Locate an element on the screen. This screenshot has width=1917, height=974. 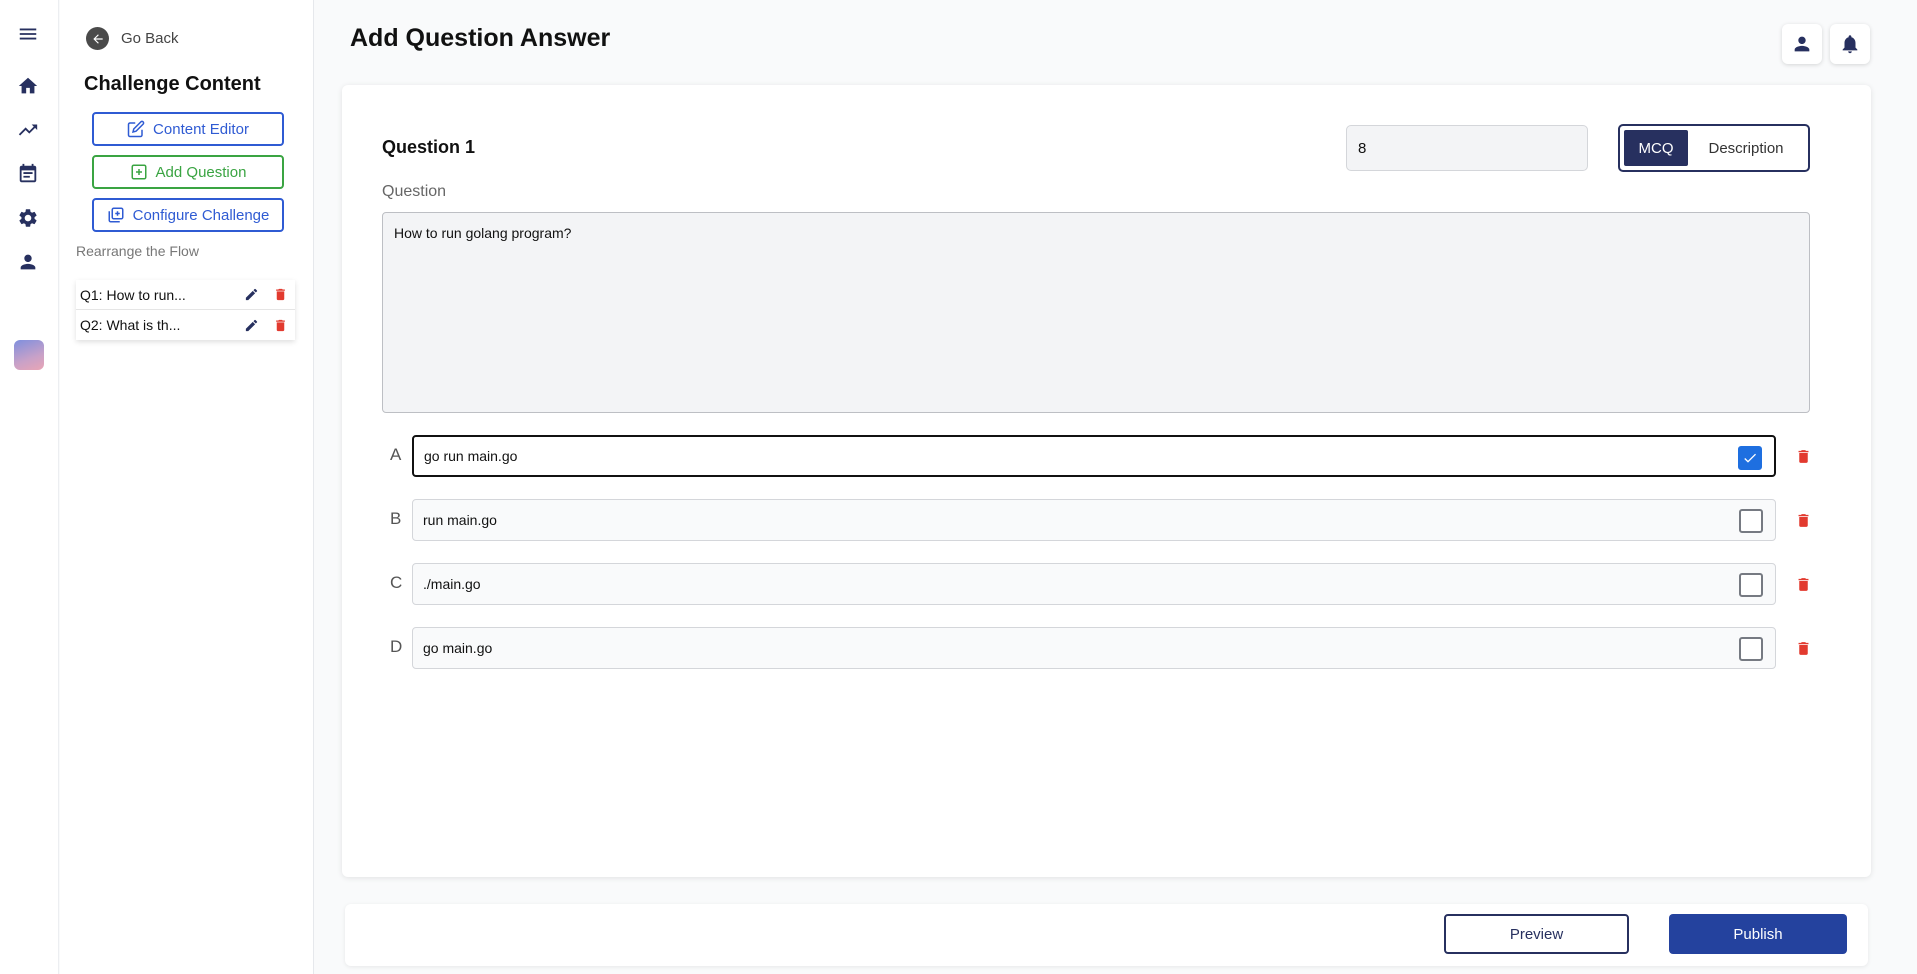
answer-row-d: D is located at coordinates (1117, 648).